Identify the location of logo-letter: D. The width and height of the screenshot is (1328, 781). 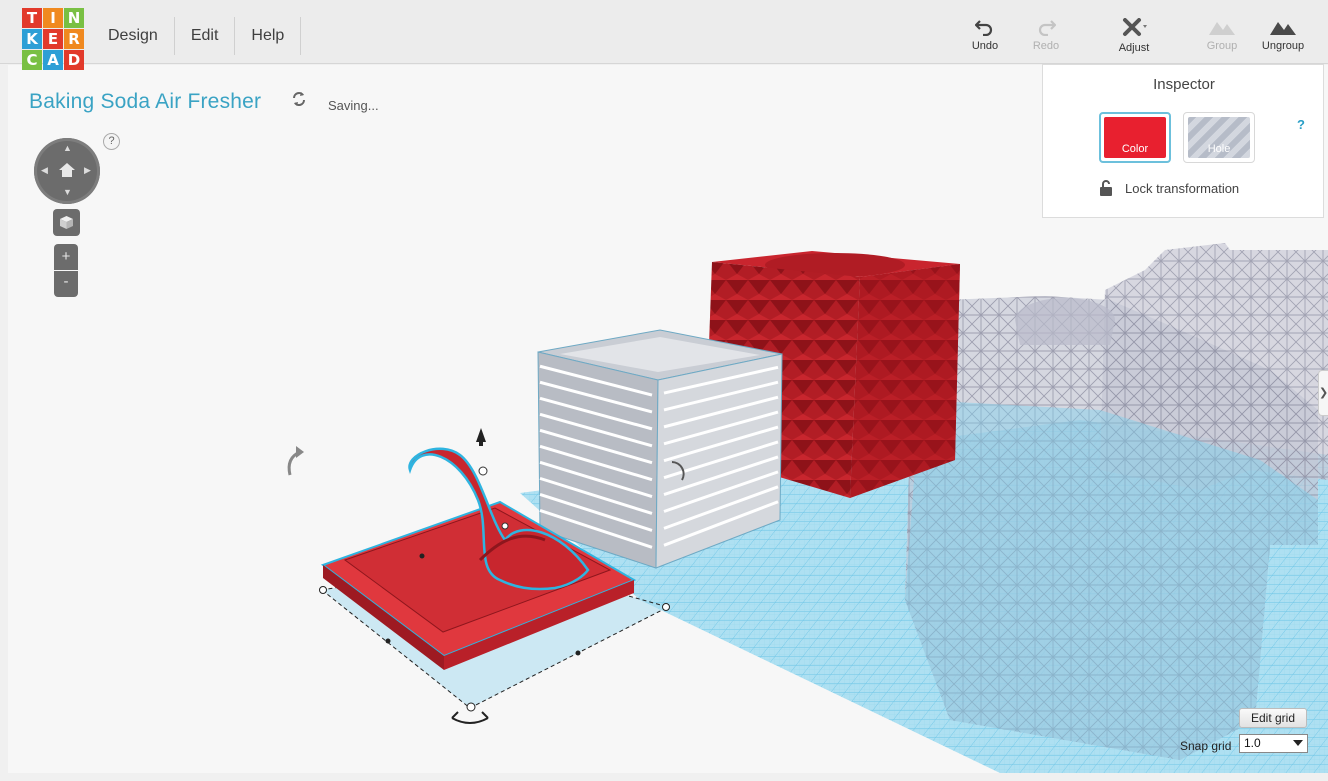
(74, 60).